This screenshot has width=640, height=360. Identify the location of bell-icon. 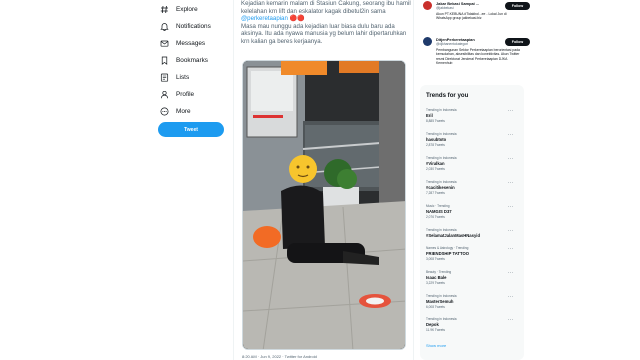
(164, 26).